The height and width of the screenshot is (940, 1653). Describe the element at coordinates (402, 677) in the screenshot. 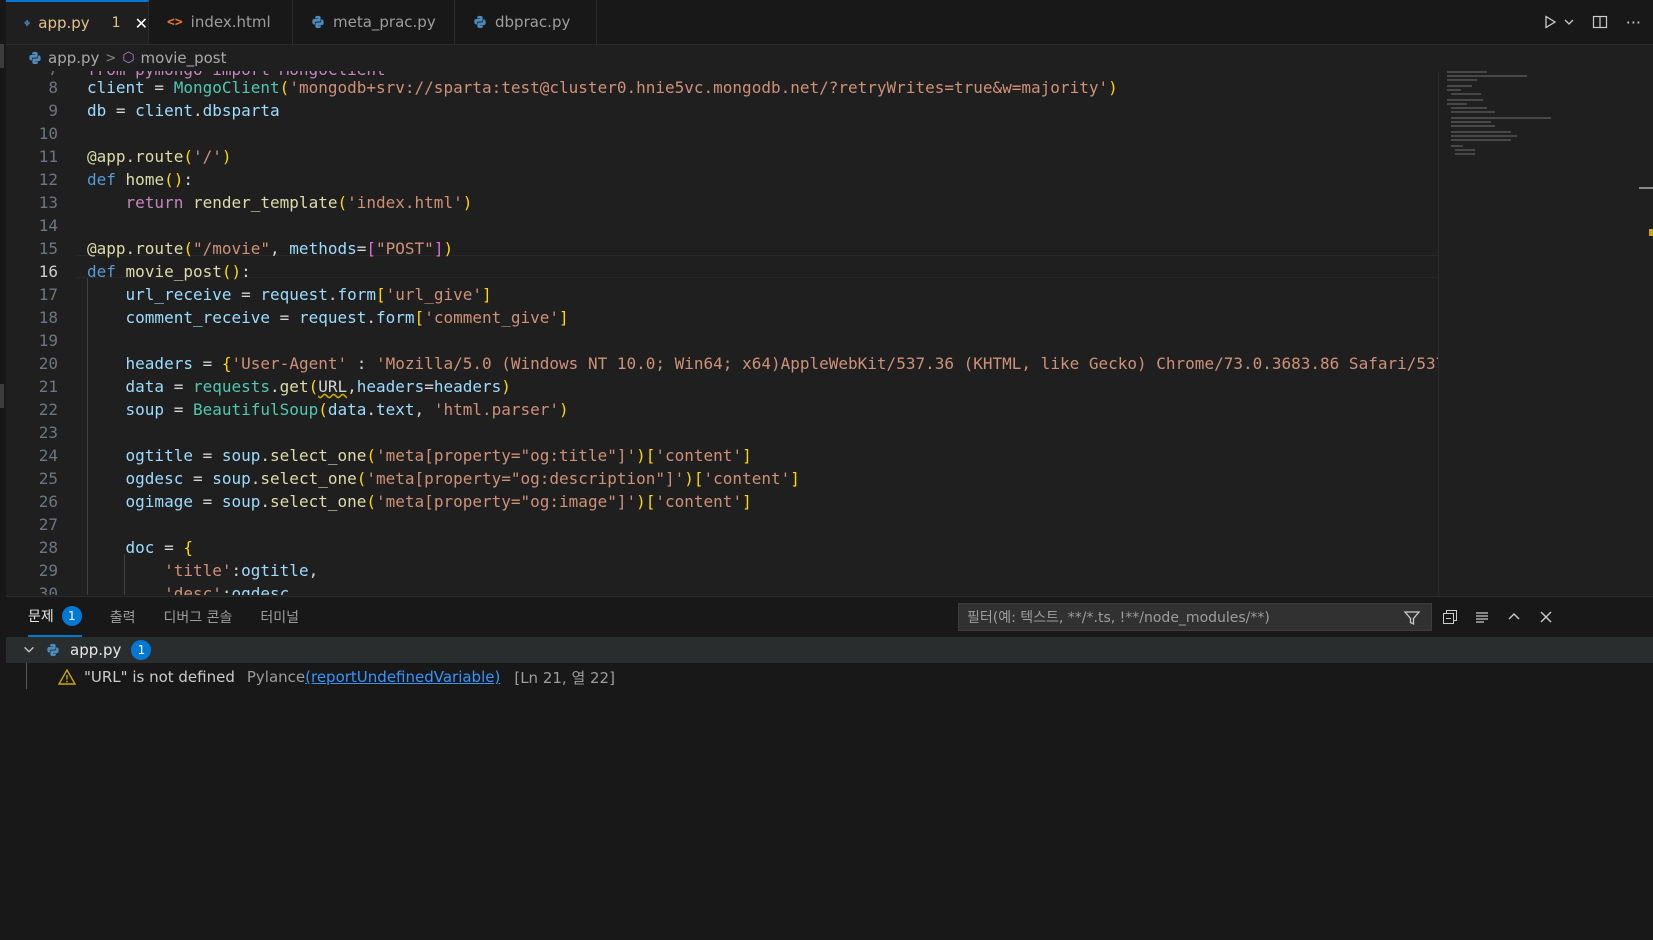

I see `problem-code-link: (reportUndefinedVariable)` at that location.